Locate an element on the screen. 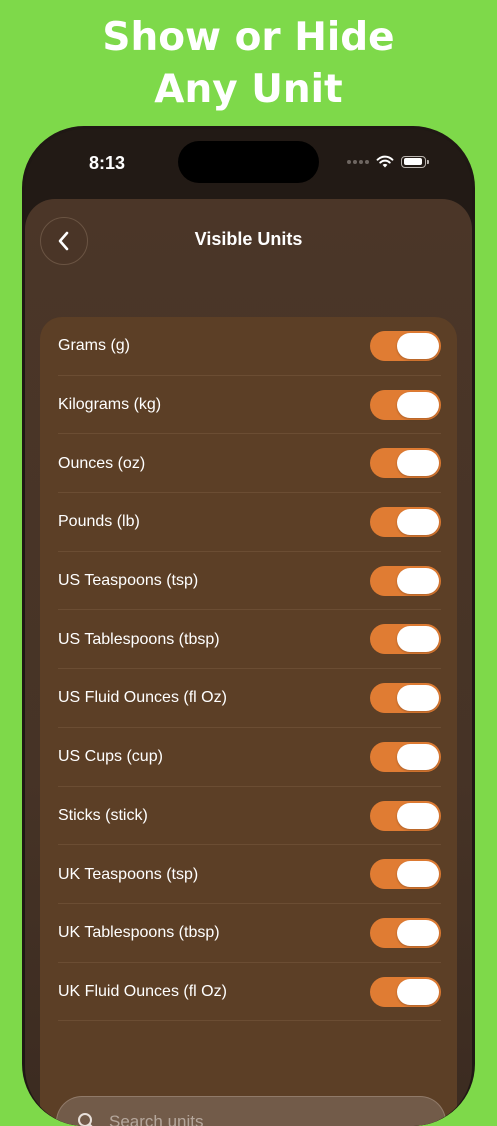 The height and width of the screenshot is (1126, 497). unit-label: Ounces (oz) is located at coordinates (102, 463).